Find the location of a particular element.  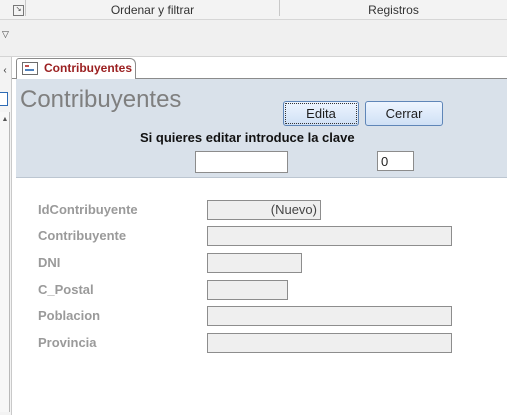

ribbon-collapsed-area is located at coordinates (253, 38).